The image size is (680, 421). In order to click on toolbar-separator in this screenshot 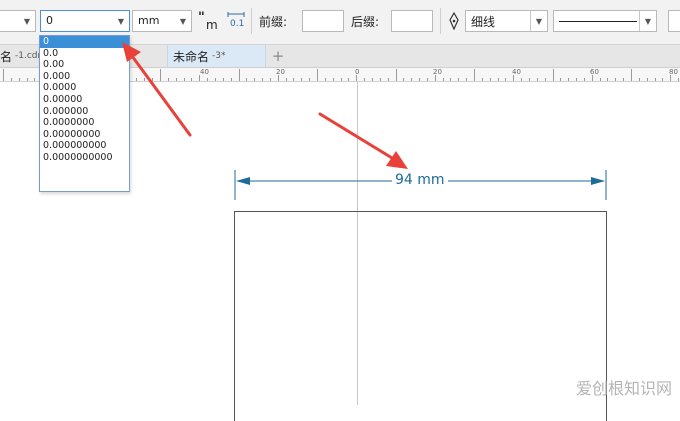, I will do `click(251, 21)`.